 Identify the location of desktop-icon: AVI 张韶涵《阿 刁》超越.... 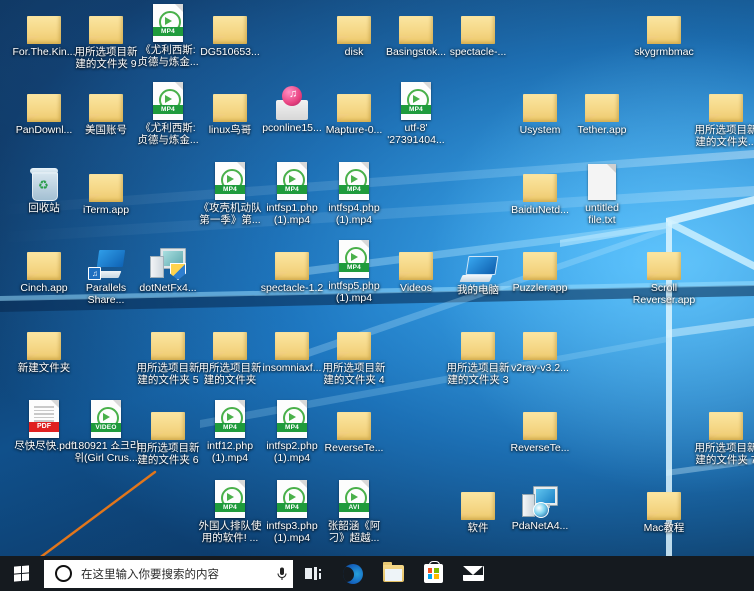
(354, 511).